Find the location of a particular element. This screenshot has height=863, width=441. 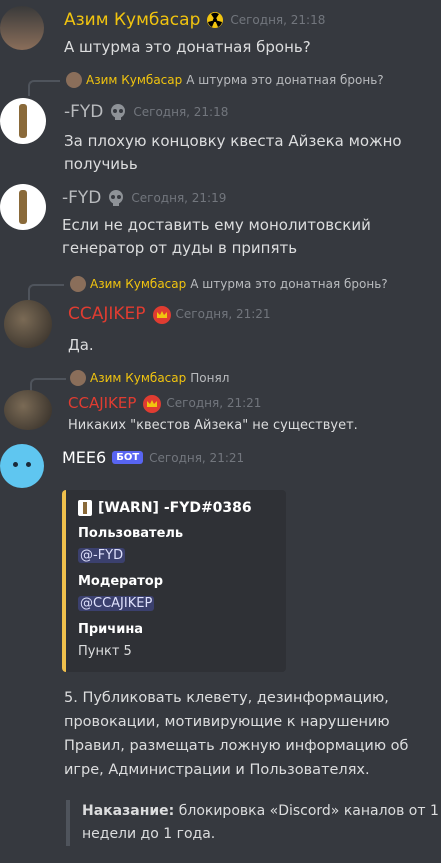

embed-author-icon is located at coordinates (85, 508).